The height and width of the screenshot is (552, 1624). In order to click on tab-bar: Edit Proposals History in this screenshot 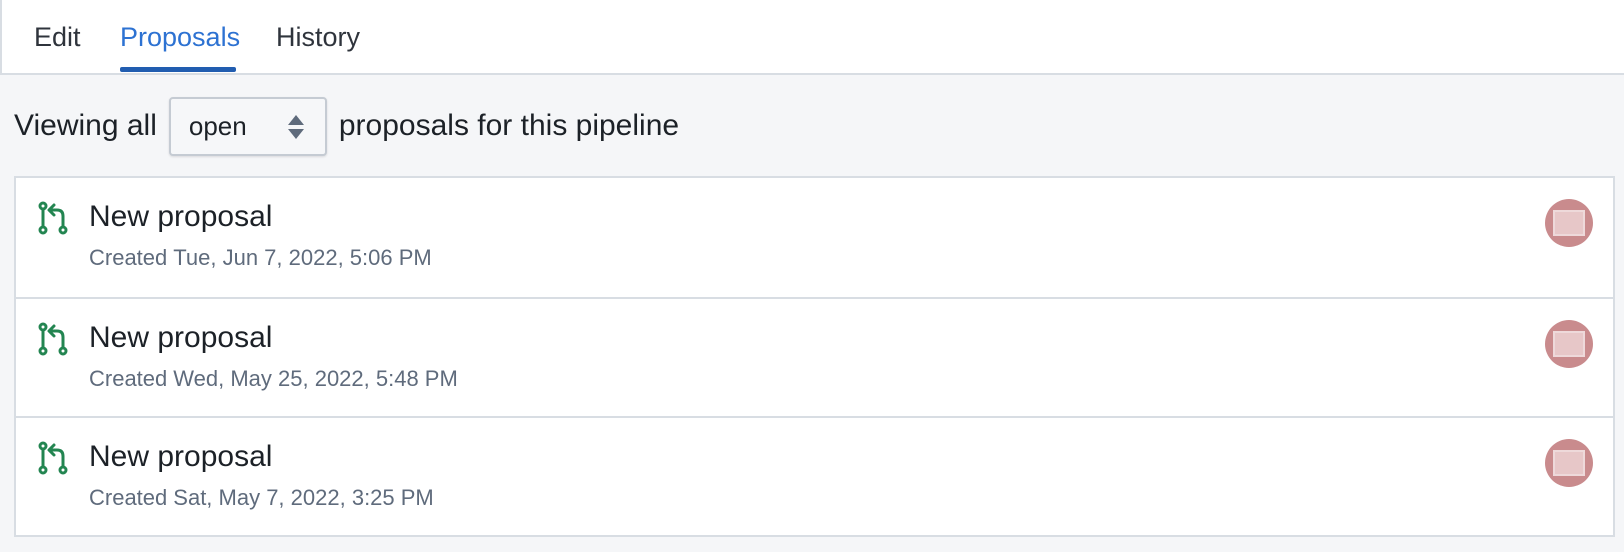, I will do `click(812, 37)`.